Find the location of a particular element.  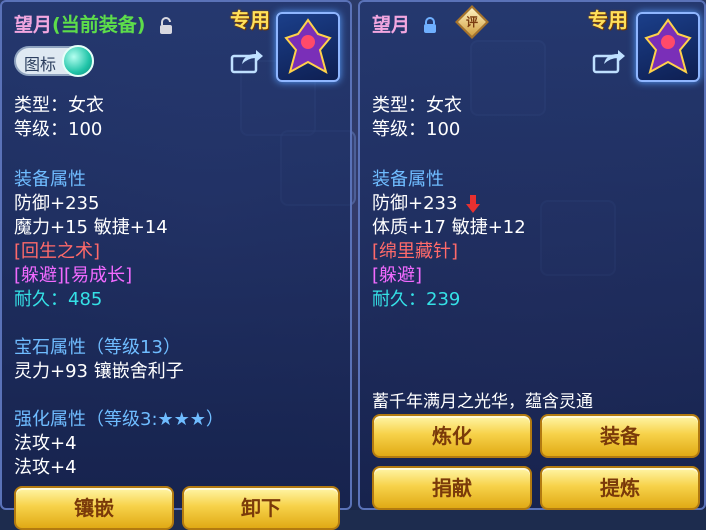

unequip-button: 卸下 is located at coordinates (261, 508).